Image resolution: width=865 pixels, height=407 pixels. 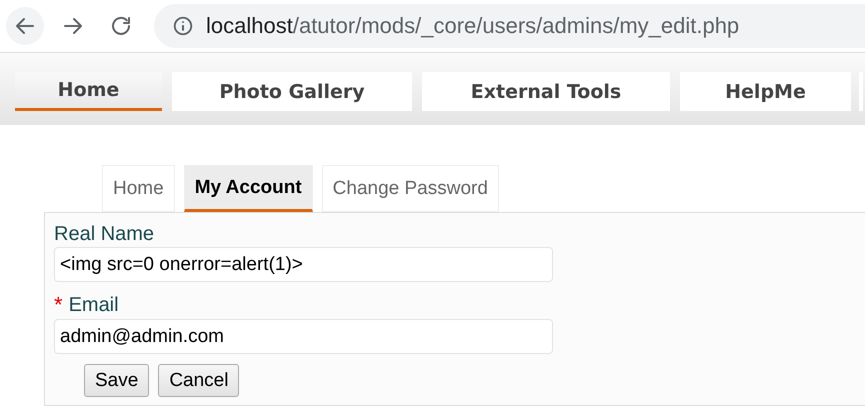 I want to click on nav-tab: HelpMe, so click(x=765, y=91).